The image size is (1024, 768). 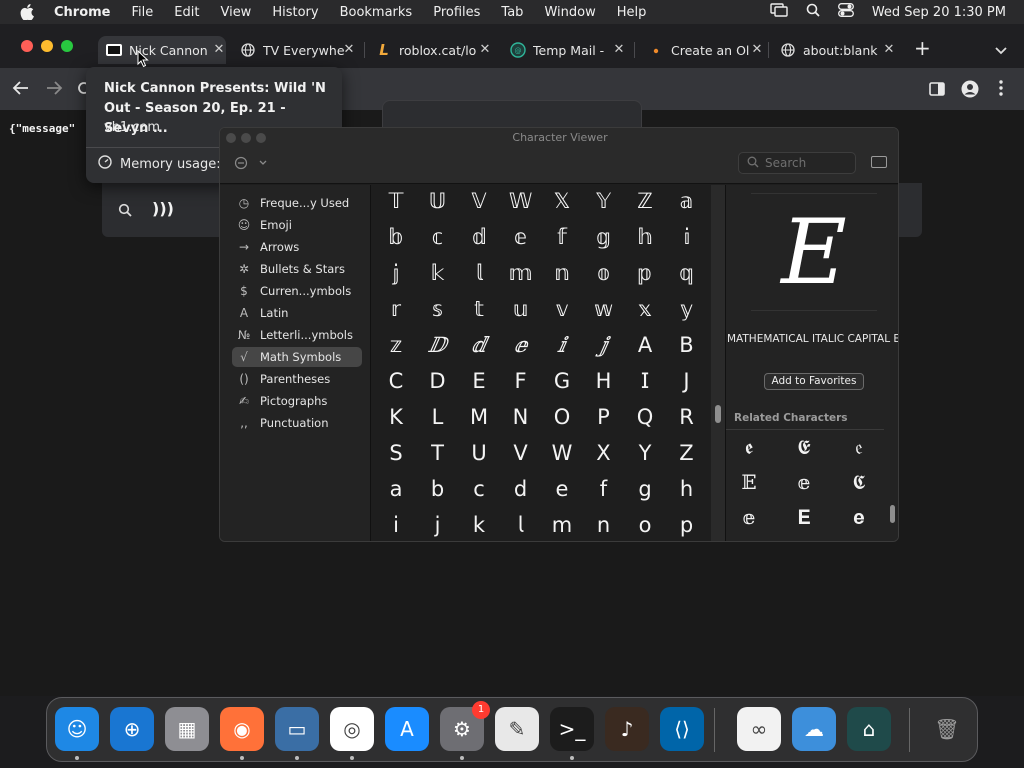 I want to click on category-item: ✍ Pictographs, so click(x=297, y=401).